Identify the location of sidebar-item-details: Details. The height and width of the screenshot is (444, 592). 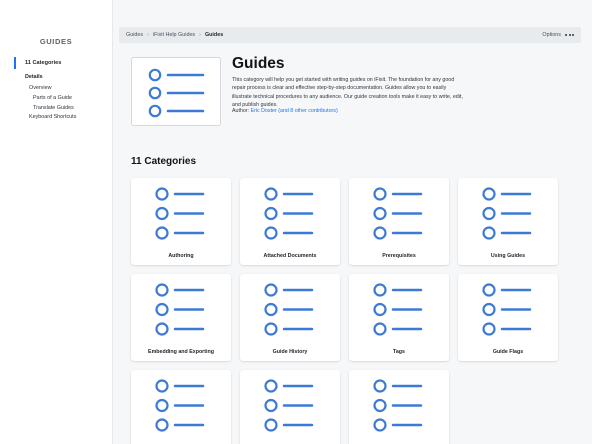
(34, 77).